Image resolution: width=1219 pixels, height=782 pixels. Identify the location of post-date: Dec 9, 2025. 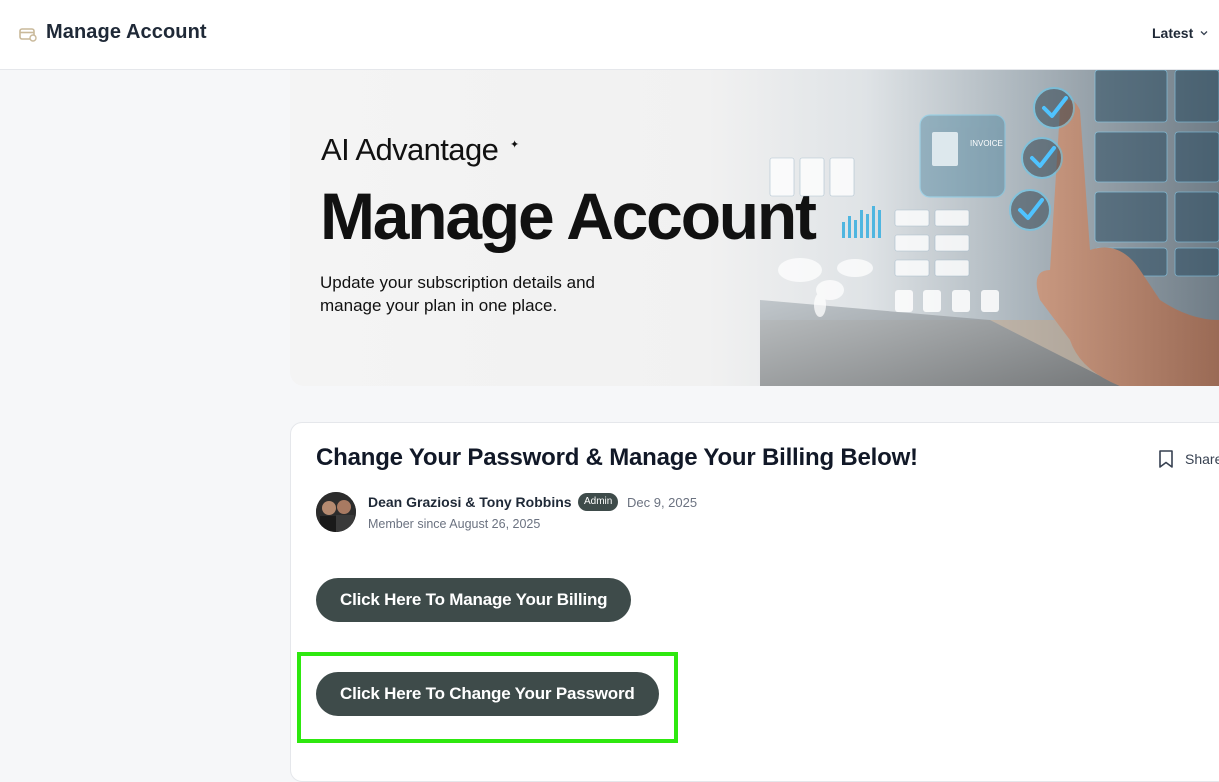
(662, 502).